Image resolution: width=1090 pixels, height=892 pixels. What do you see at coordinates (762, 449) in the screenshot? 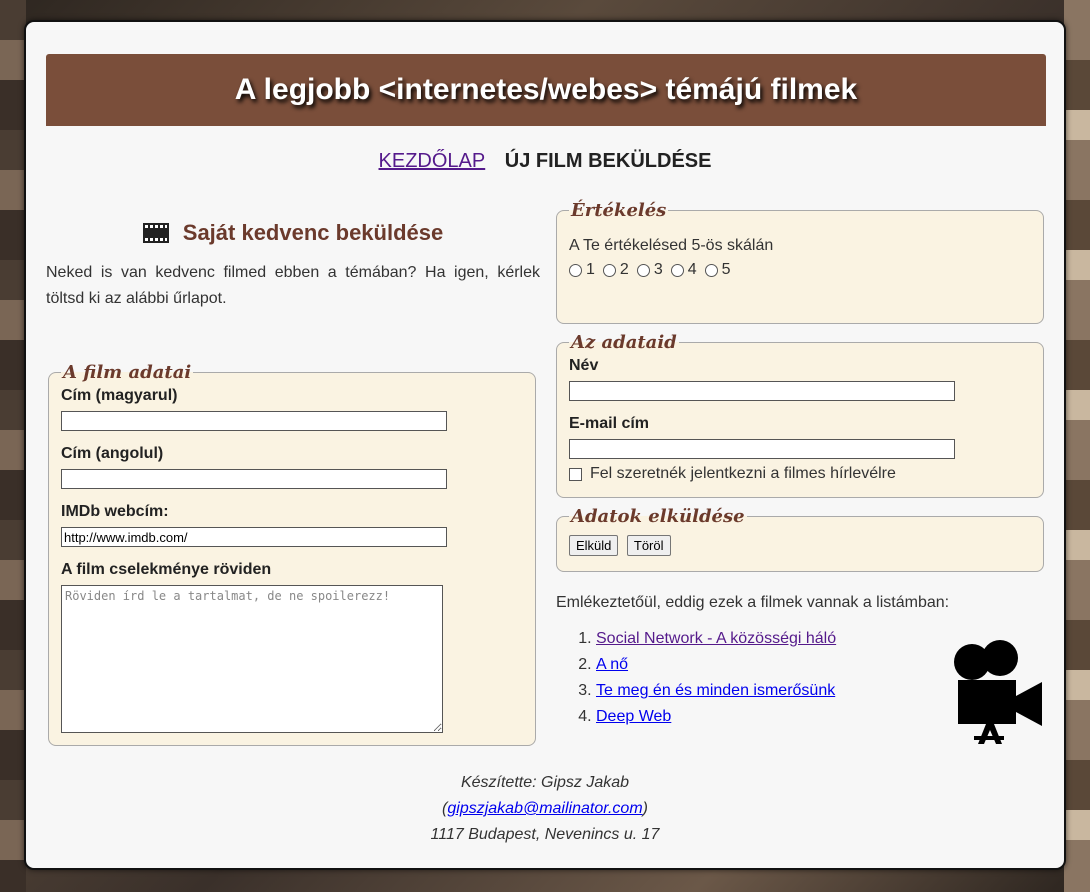
I see `email-input` at bounding box center [762, 449].